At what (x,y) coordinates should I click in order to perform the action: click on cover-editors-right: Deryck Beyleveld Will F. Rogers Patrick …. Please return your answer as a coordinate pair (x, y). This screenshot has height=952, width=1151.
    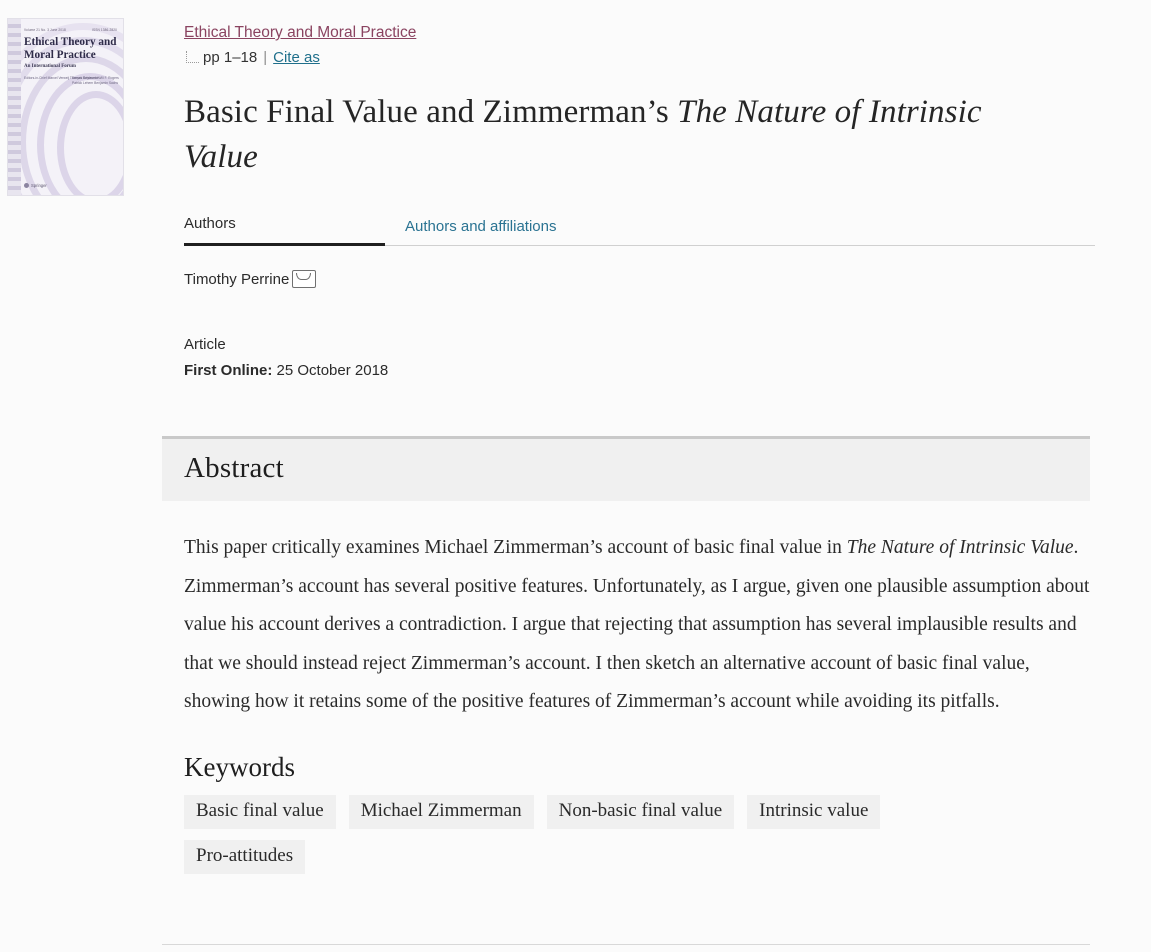
    Looking at the image, I should click on (95, 80).